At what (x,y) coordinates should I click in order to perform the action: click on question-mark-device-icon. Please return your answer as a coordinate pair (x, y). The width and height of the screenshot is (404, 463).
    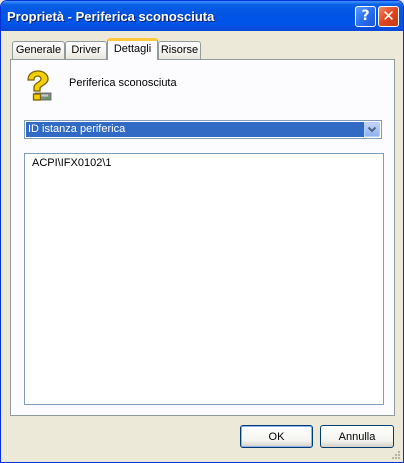
    Looking at the image, I should click on (39, 85).